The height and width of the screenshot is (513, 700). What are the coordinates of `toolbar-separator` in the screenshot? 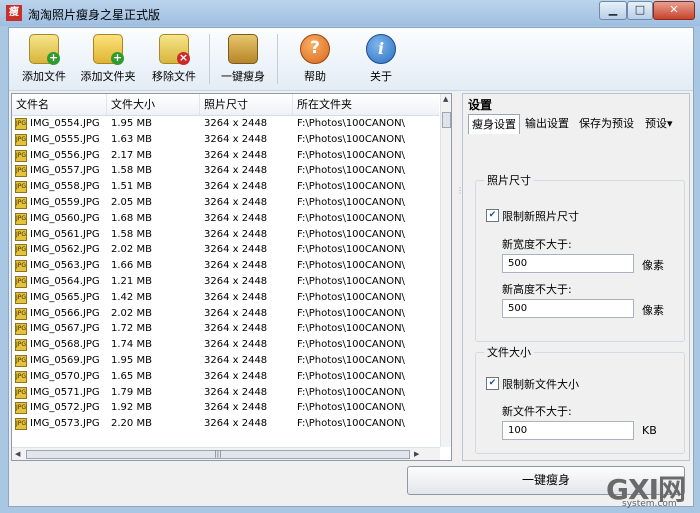 It's located at (209, 59).